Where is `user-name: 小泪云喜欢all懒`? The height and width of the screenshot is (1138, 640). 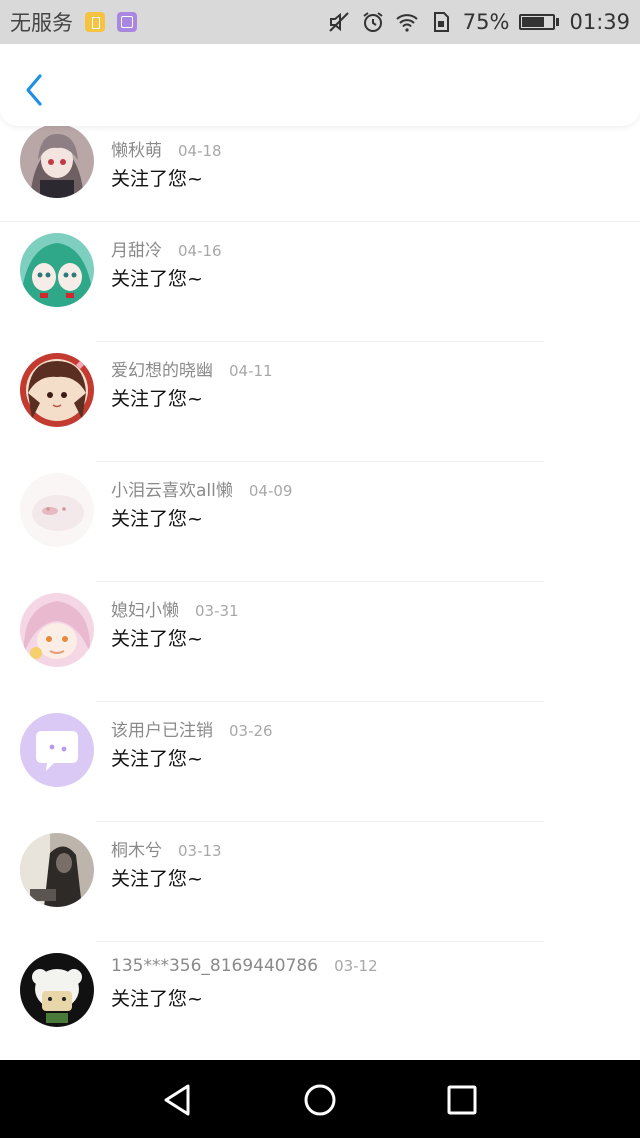 user-name: 小泪云喜欢all懒 is located at coordinates (172, 488).